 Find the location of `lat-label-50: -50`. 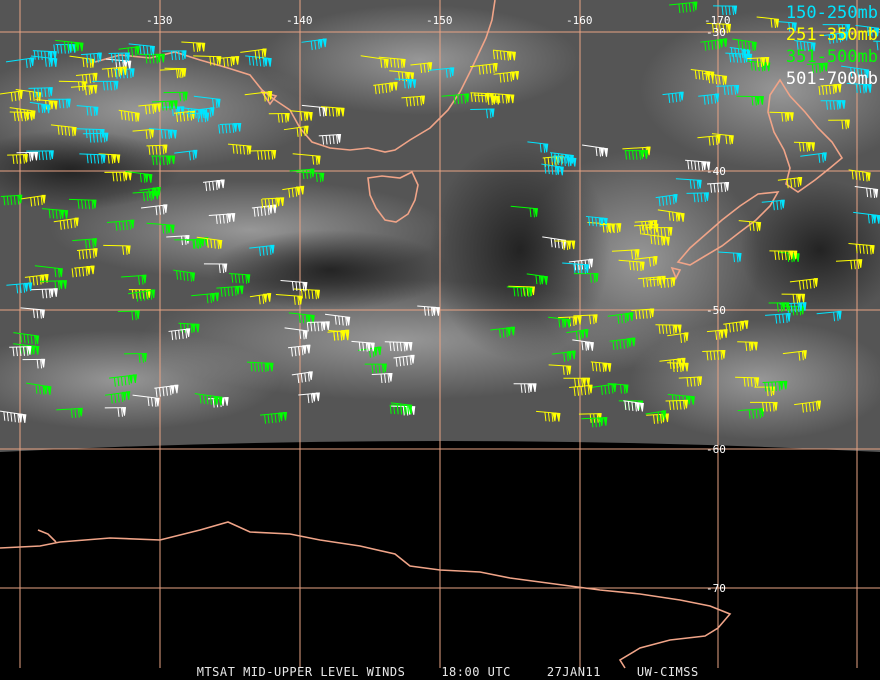

lat-label-50: -50 is located at coordinates (716, 310).